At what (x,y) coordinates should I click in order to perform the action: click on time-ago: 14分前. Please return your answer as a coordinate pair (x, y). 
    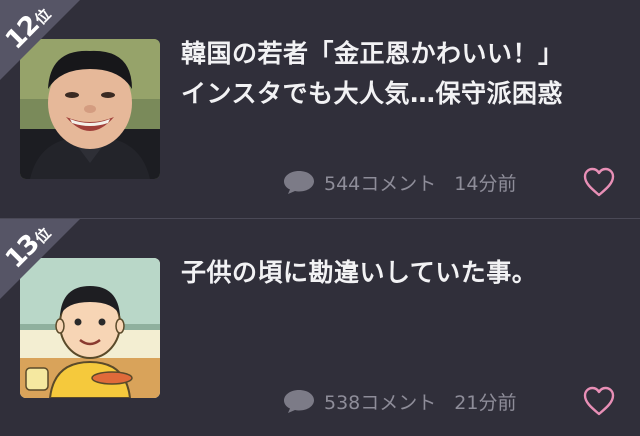
    Looking at the image, I should click on (485, 183).